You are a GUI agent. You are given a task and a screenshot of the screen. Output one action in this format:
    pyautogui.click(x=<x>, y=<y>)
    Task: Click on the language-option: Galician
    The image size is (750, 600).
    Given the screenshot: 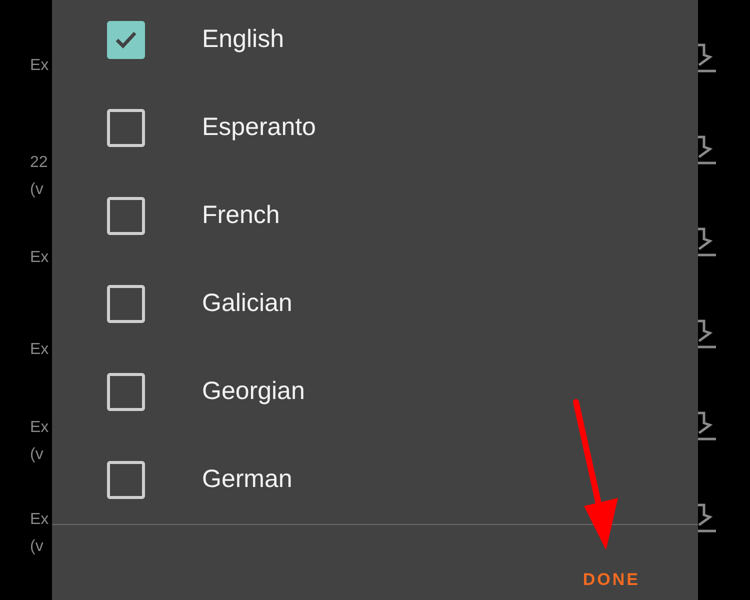 What is the action you would take?
    pyautogui.click(x=375, y=304)
    